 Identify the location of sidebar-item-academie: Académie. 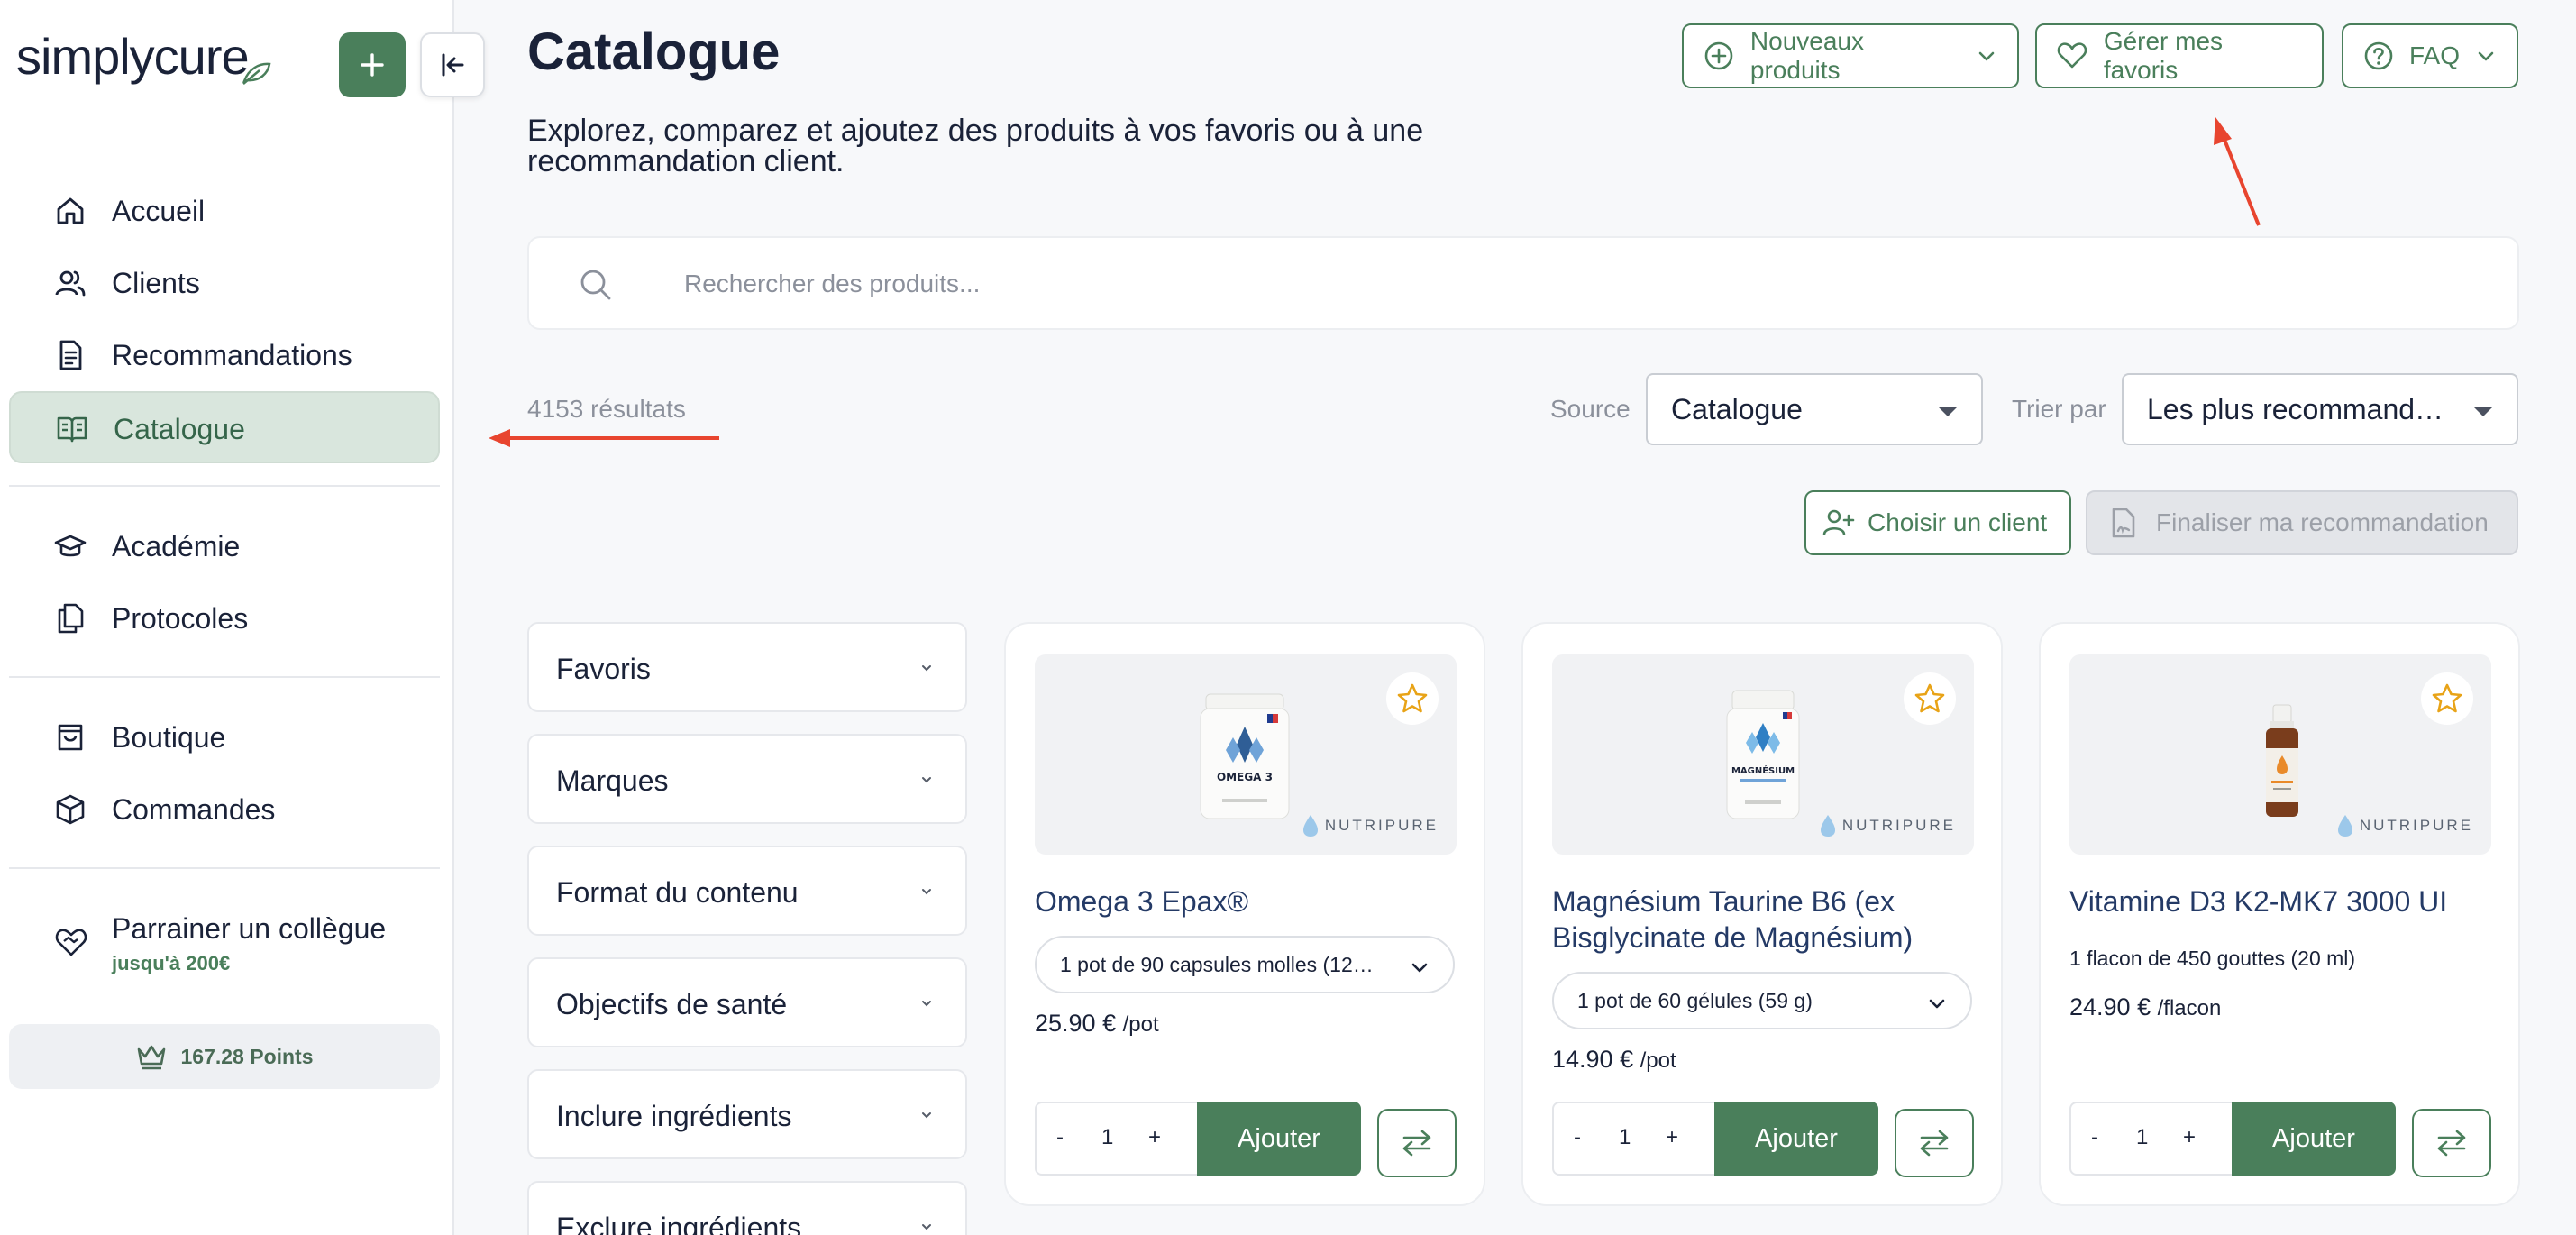
(224, 546).